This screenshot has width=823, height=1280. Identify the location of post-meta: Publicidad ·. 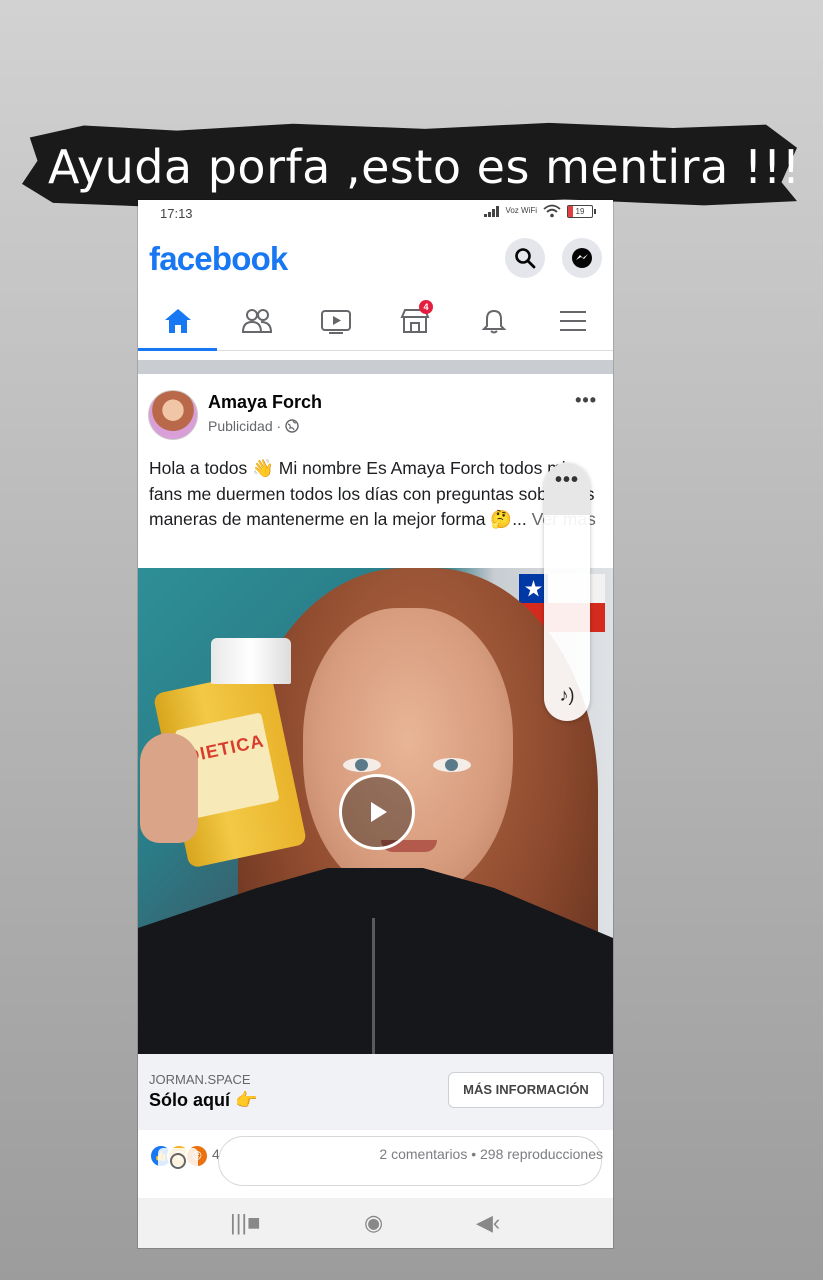
(253, 426).